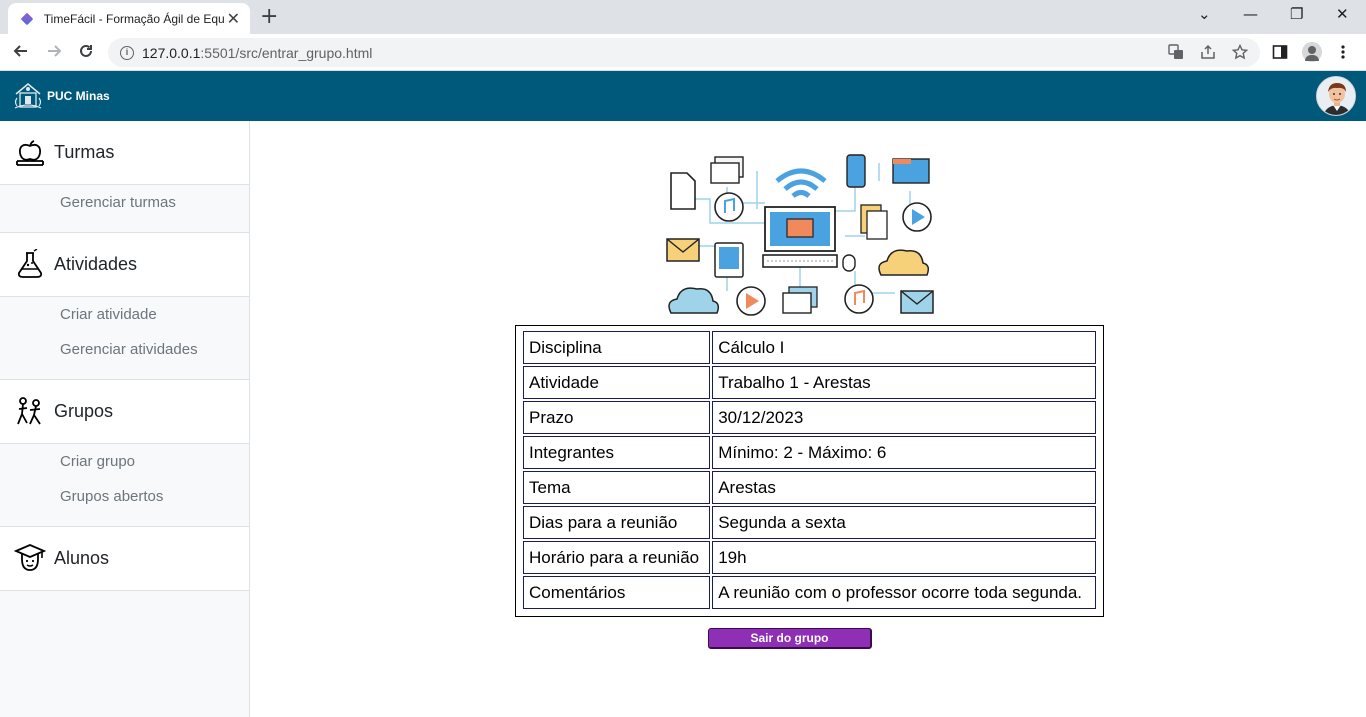 This screenshot has height=717, width=1366. I want to click on sidebar-submenu-turmas: Gerenciar turmas, so click(124, 209).